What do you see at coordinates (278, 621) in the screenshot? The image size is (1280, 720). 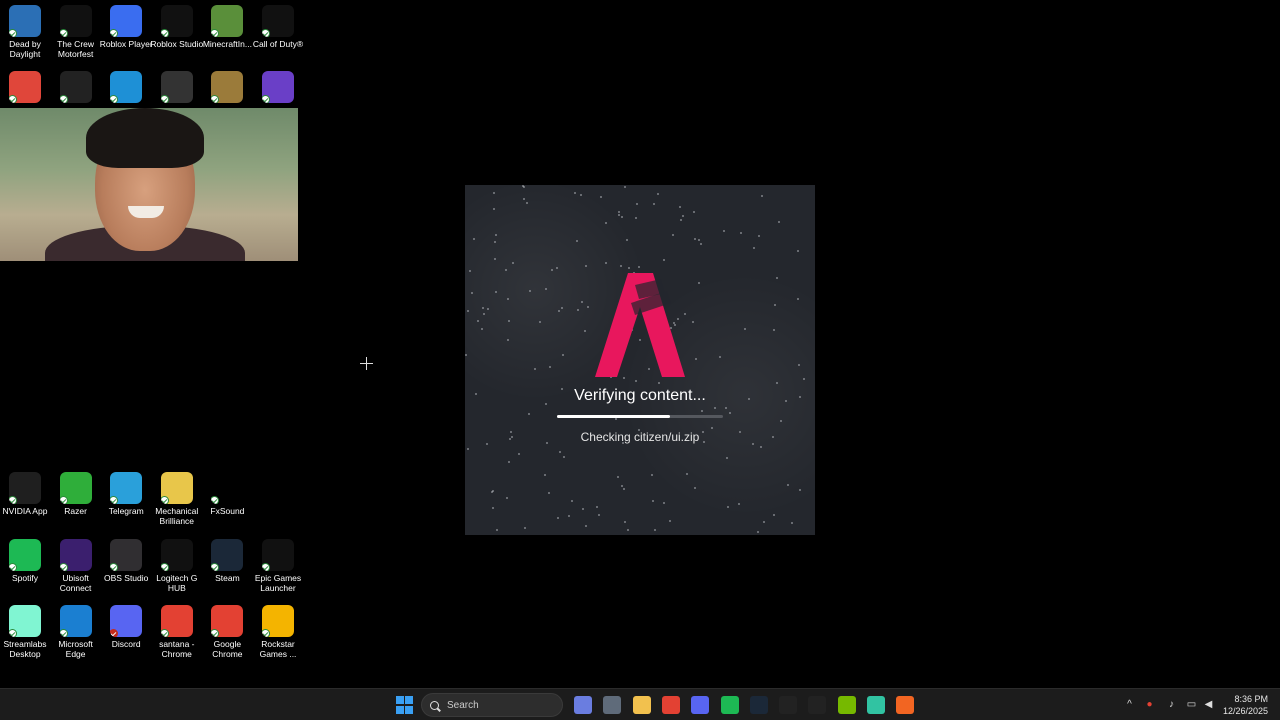 I see `rockstar-icon` at bounding box center [278, 621].